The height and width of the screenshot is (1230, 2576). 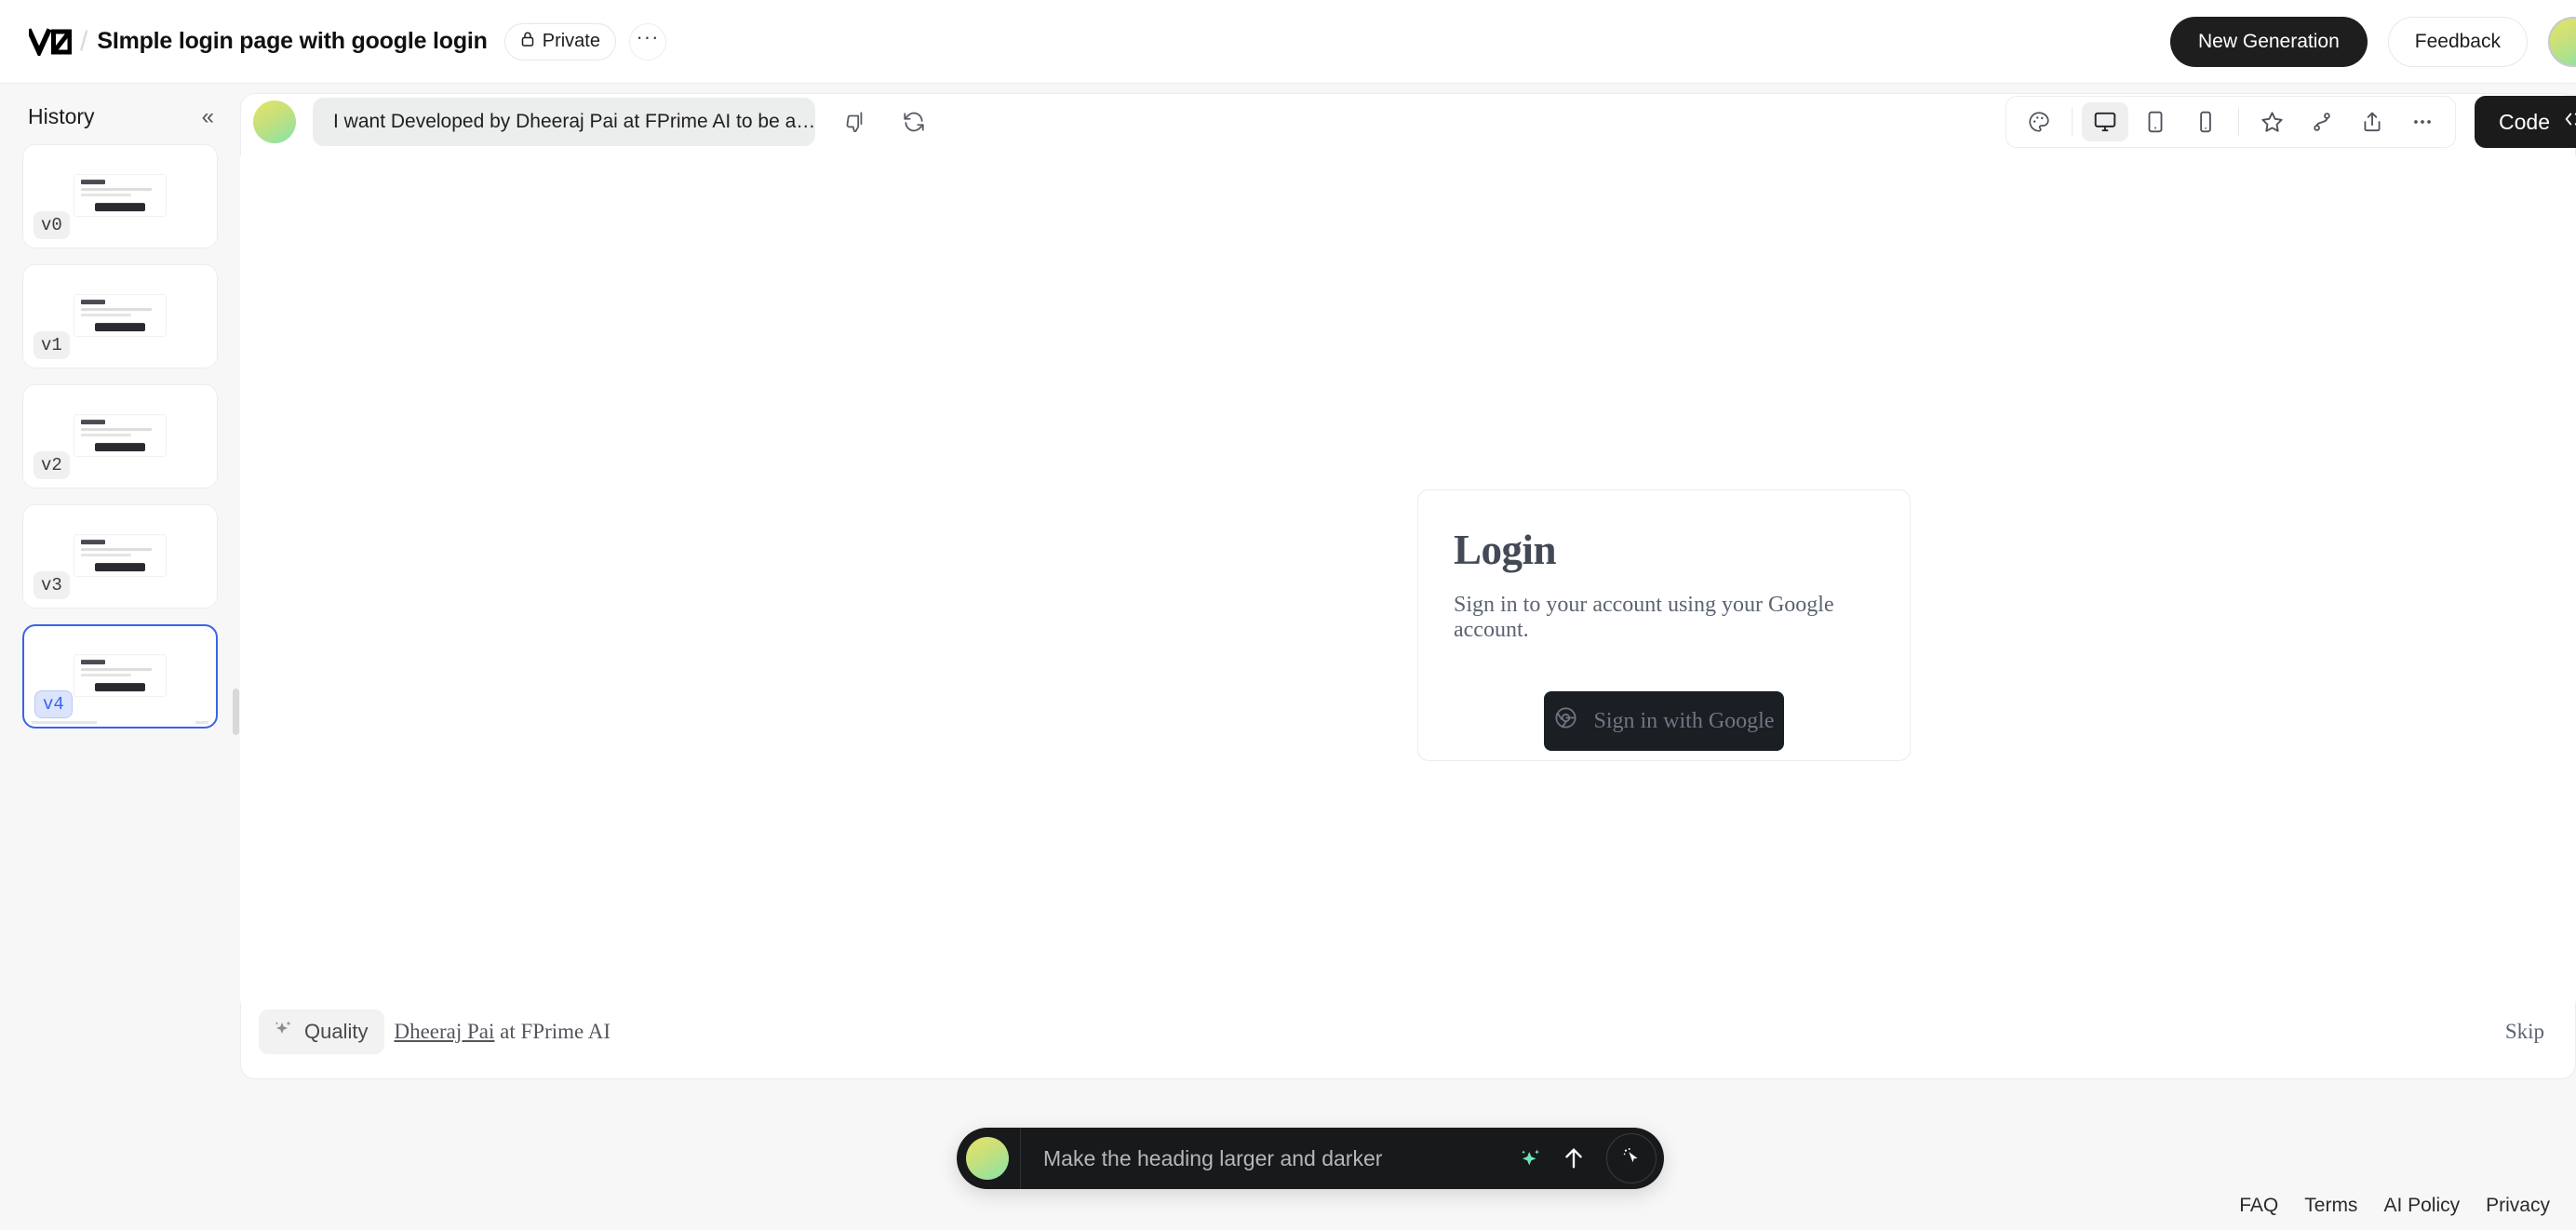 I want to click on history-sidebar: History « v0 v1 v2 v3 v4, so click(x=120, y=657).